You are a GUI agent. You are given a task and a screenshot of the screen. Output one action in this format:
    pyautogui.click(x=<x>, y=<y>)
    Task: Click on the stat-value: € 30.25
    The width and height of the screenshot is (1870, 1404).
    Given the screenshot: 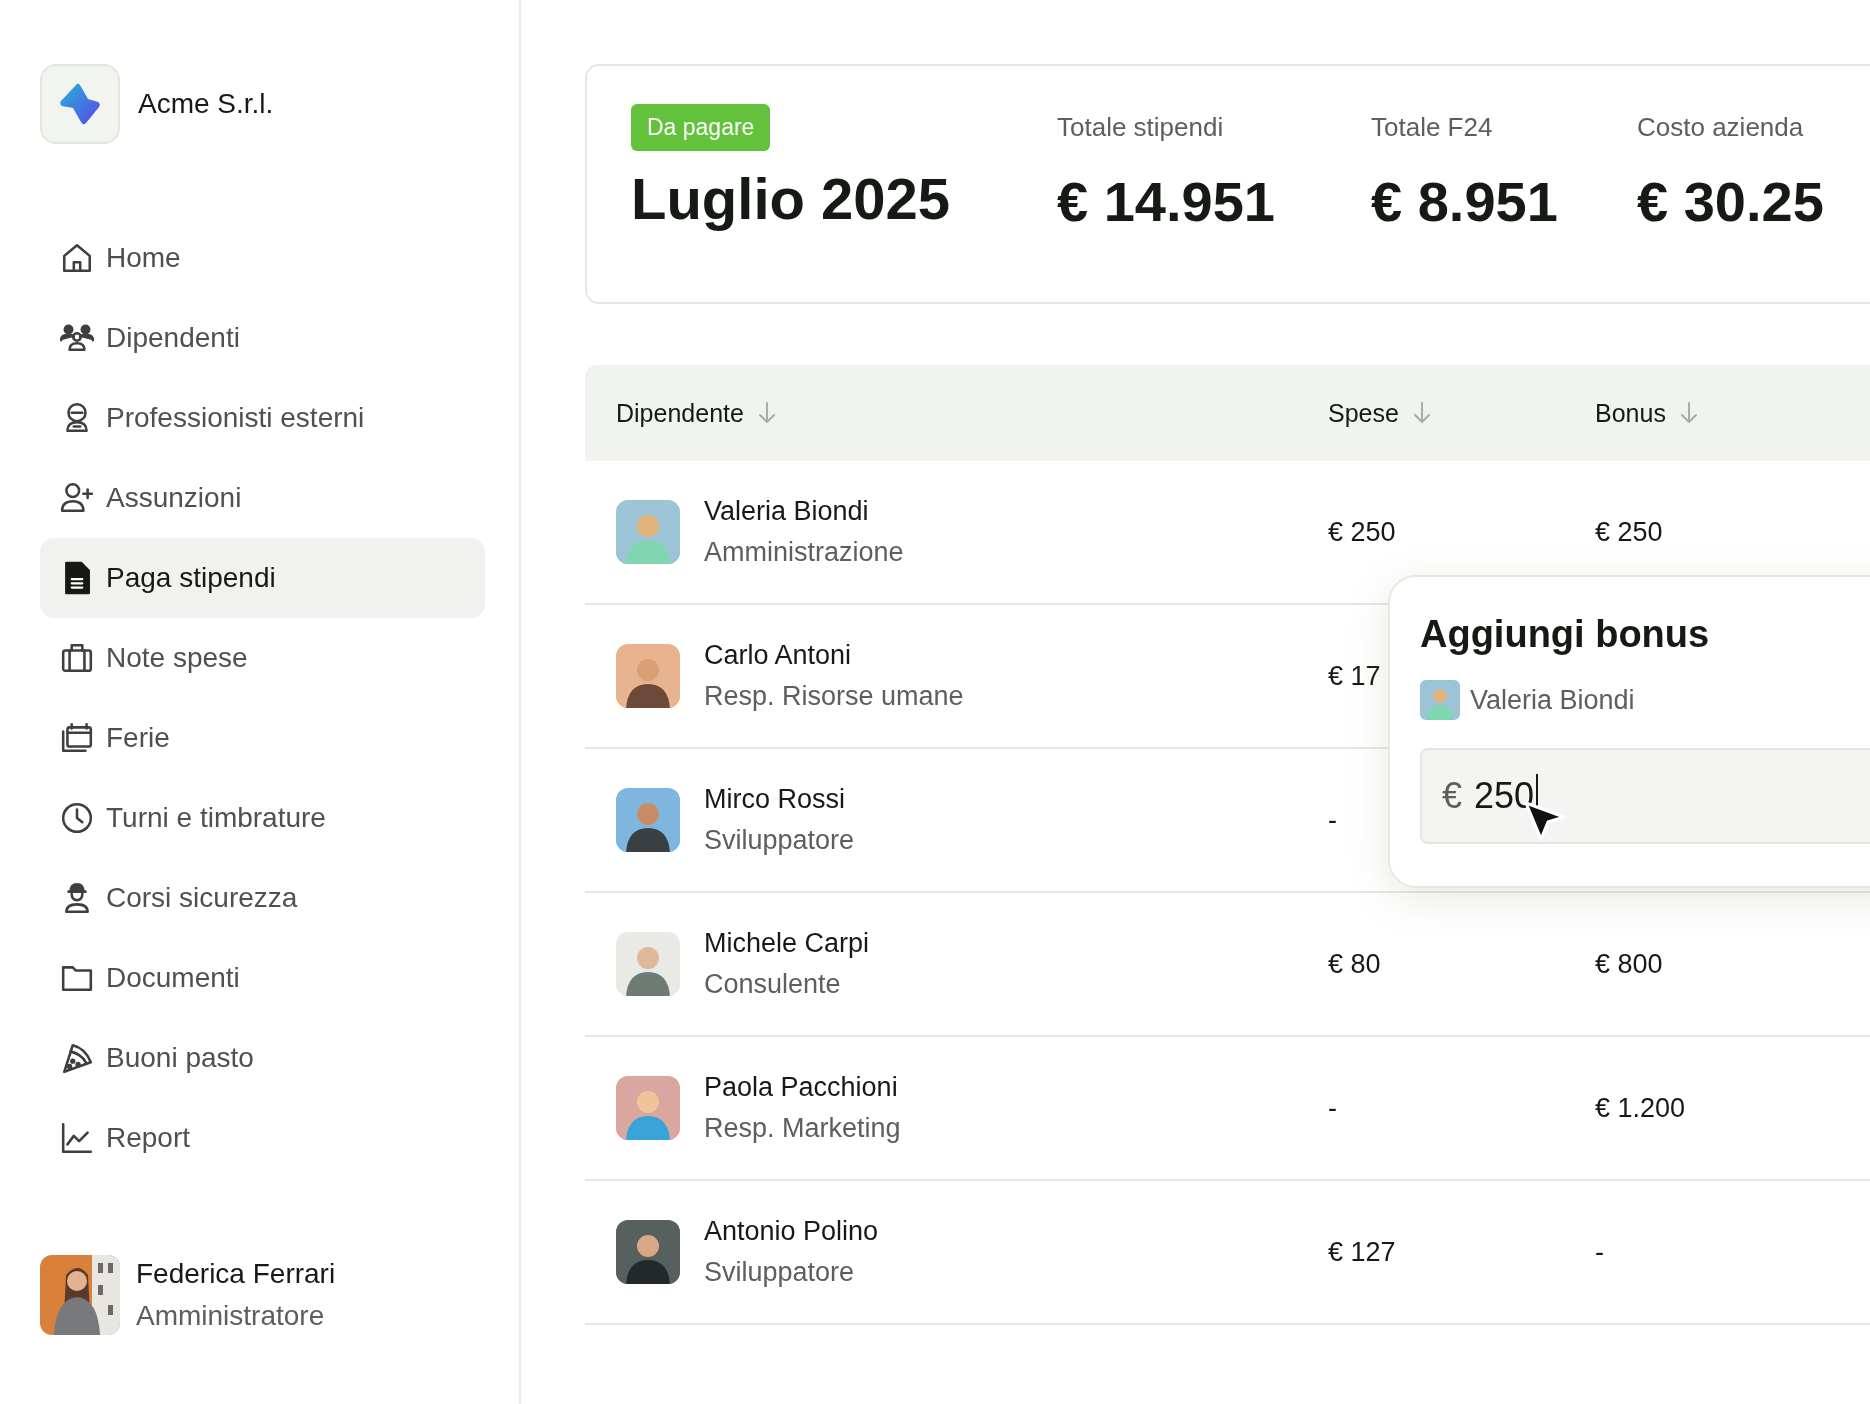 What is the action you would take?
    pyautogui.click(x=1731, y=201)
    